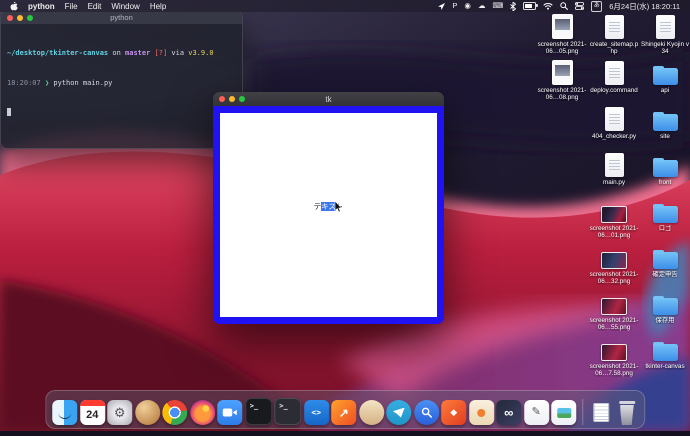 This screenshot has width=690, height=436. Describe the element at coordinates (614, 37) in the screenshot. I see `desktop-icon: create_sitemap.php` at that location.